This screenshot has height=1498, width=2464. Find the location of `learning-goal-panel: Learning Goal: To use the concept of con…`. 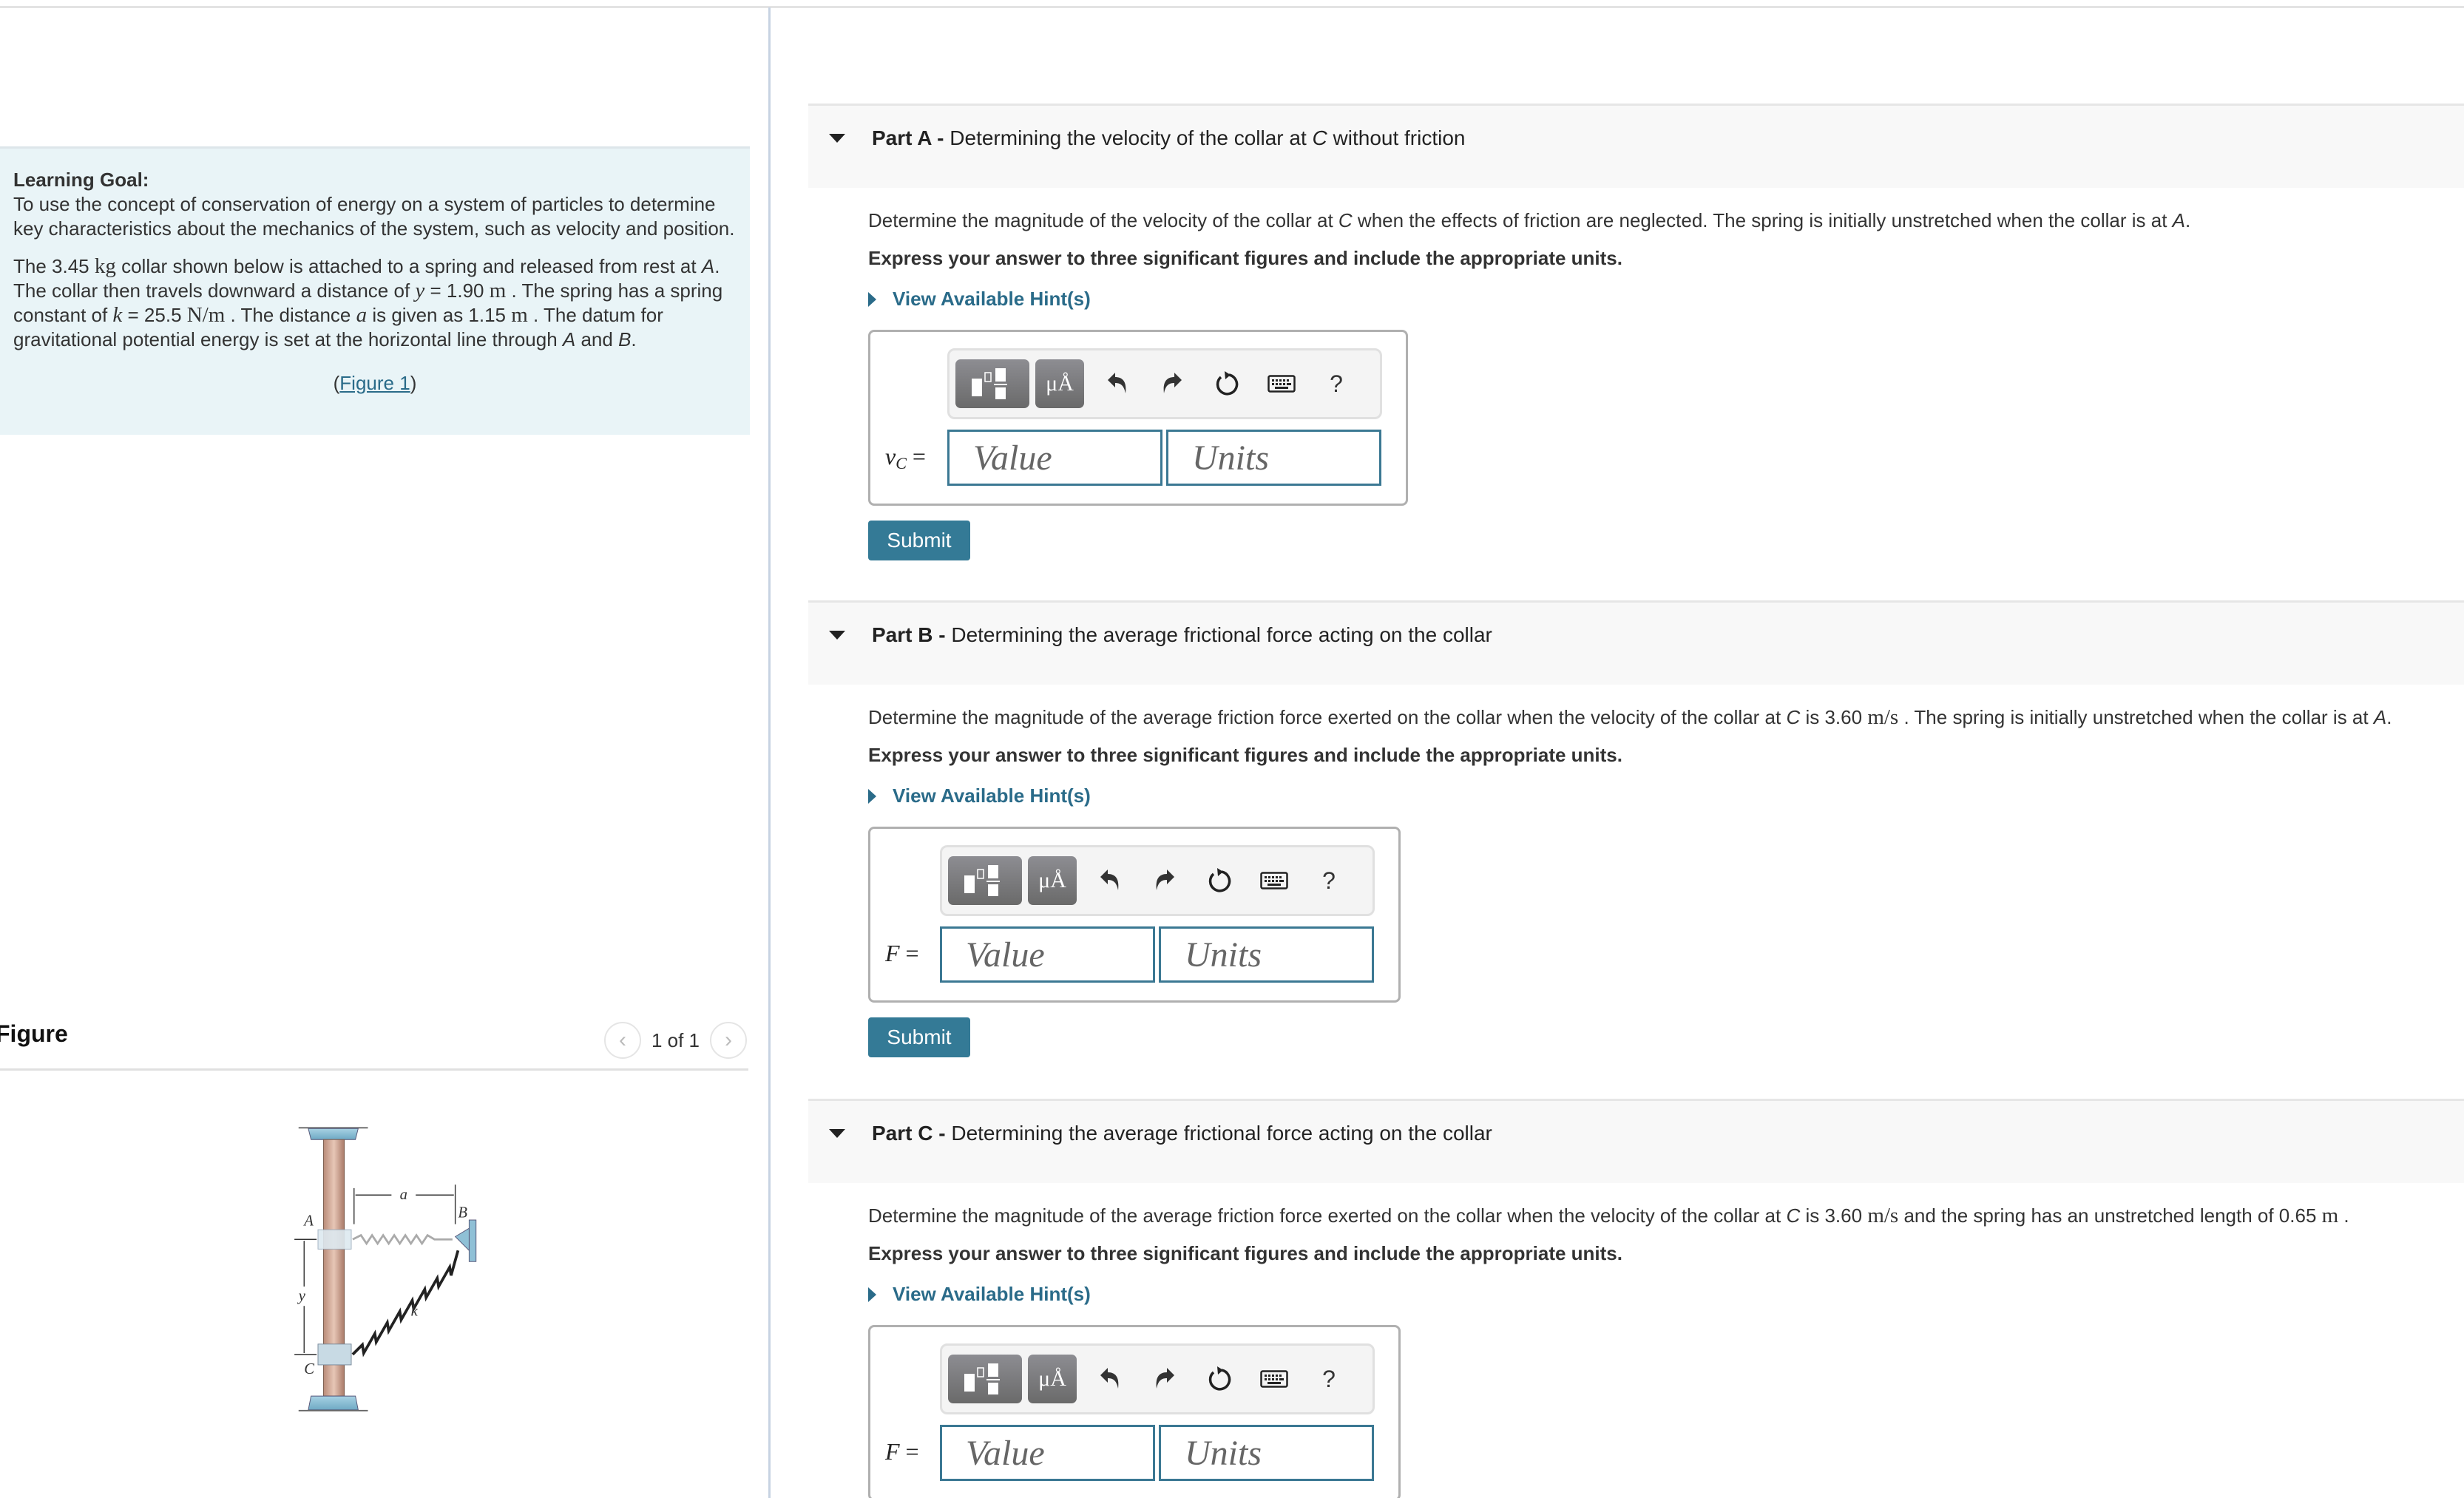

learning-goal-panel: Learning Goal: To use the concept of con… is located at coordinates (375, 290).